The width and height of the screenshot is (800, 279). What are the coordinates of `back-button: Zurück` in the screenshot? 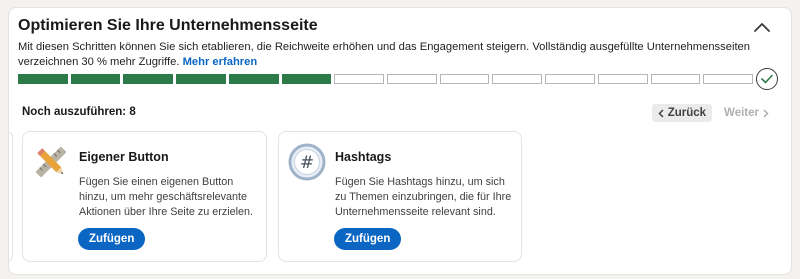 It's located at (682, 113).